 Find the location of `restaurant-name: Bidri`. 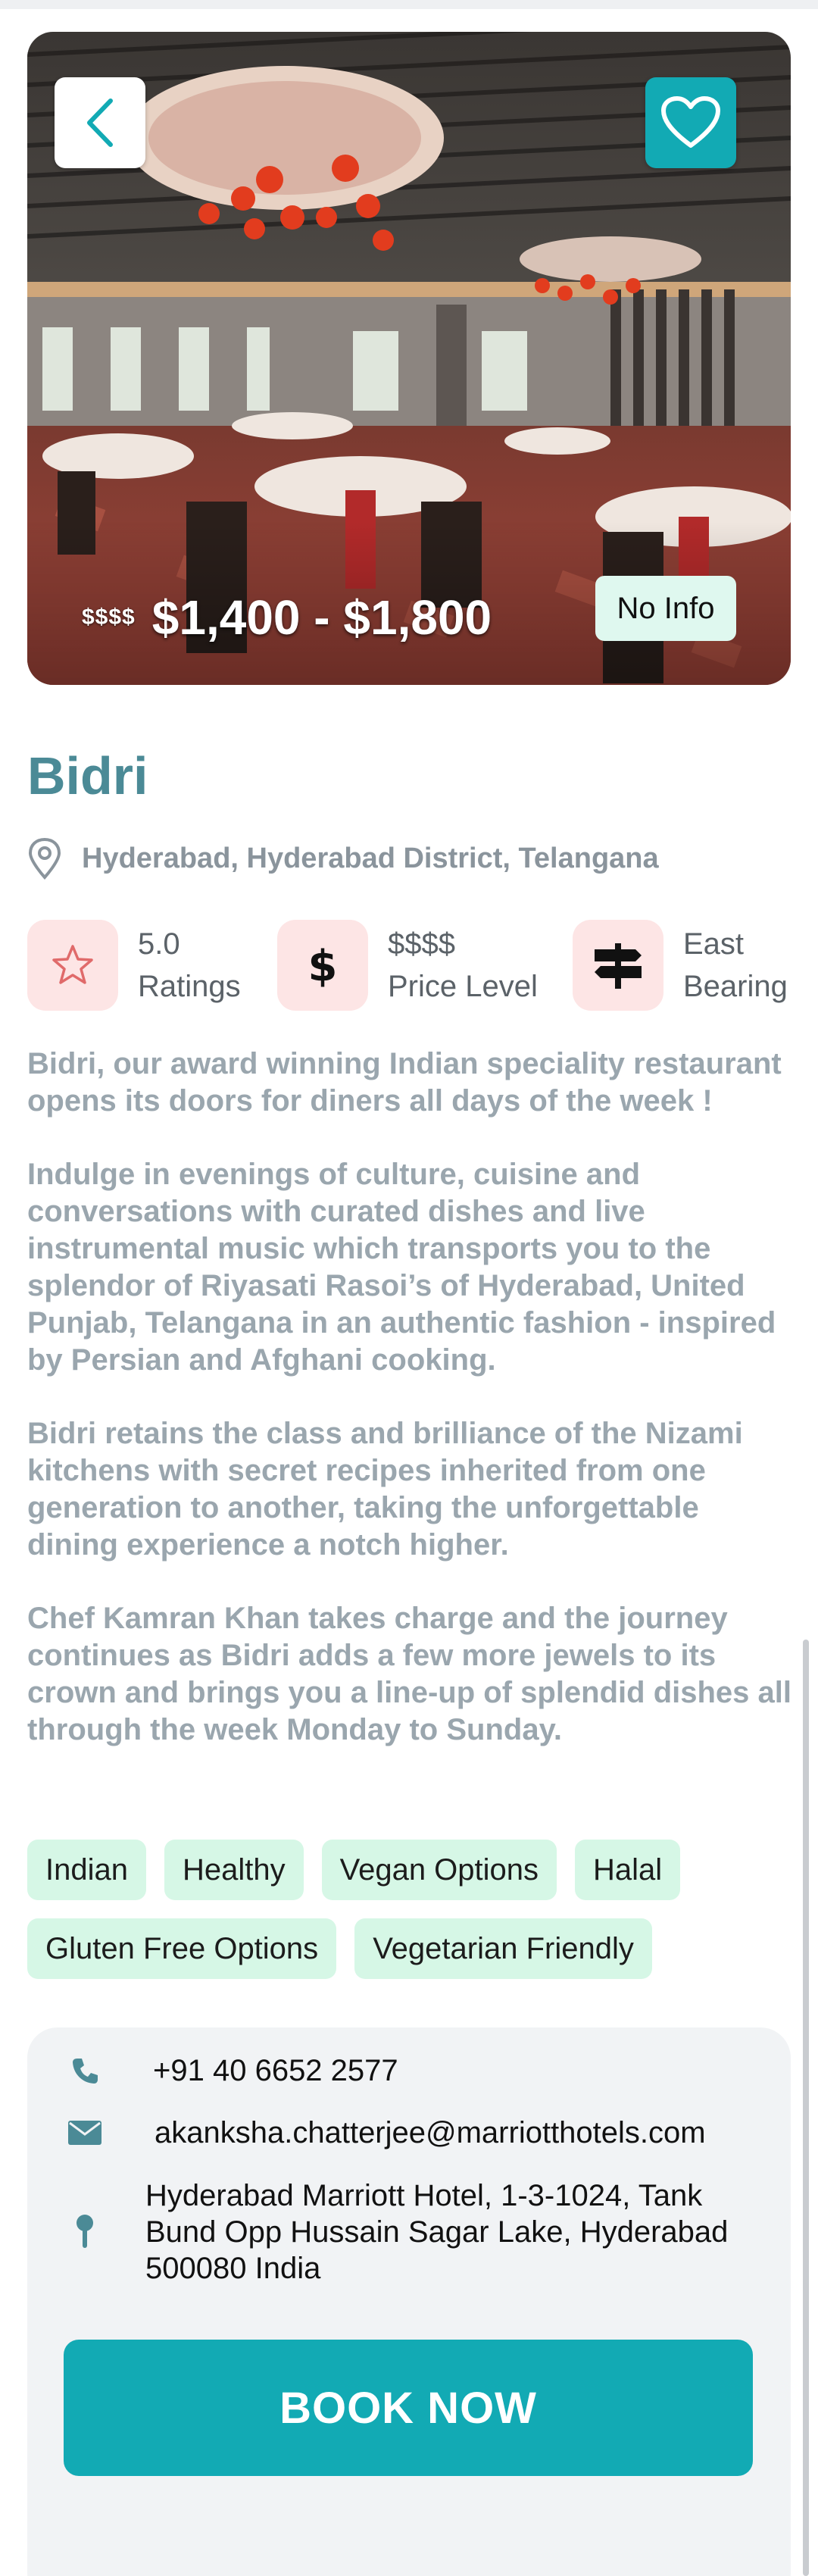

restaurant-name: Bidri is located at coordinates (88, 775).